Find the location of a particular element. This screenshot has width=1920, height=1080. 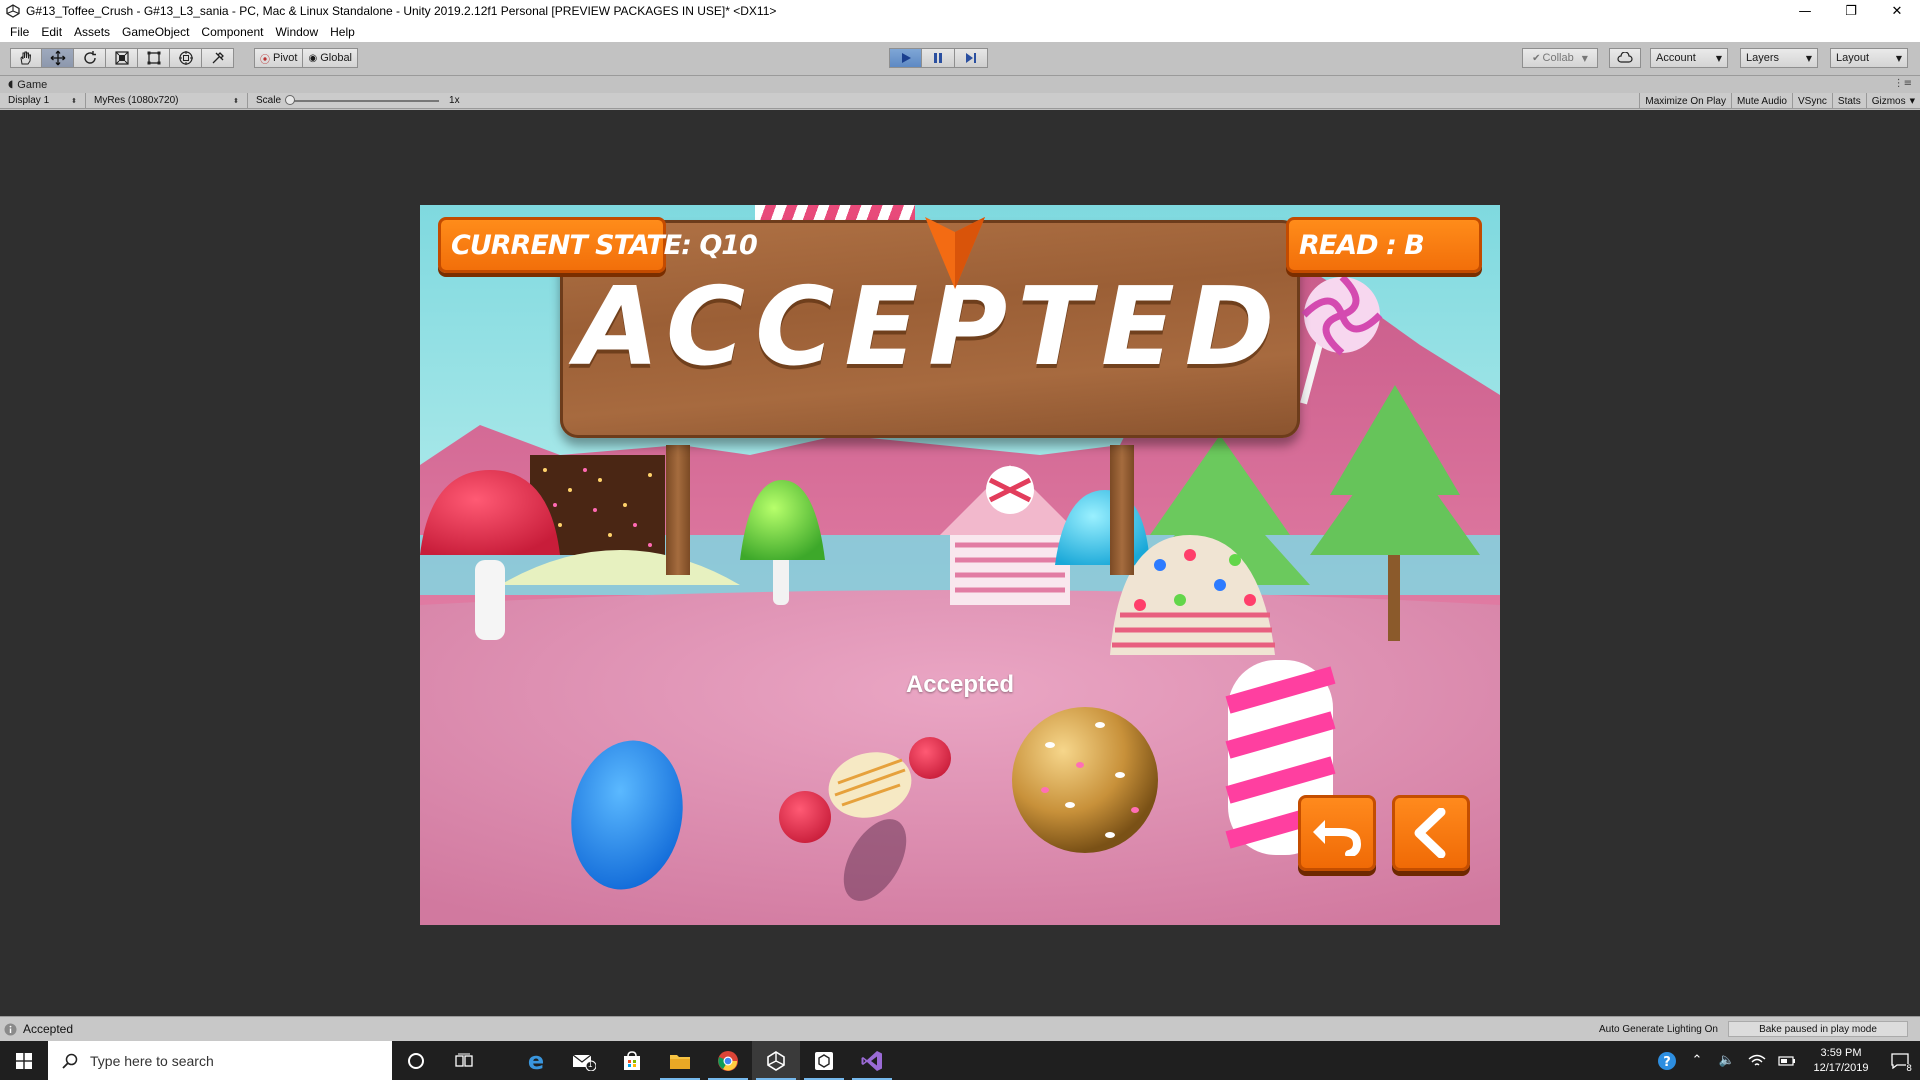

result-label: Accepted is located at coordinates (960, 684).